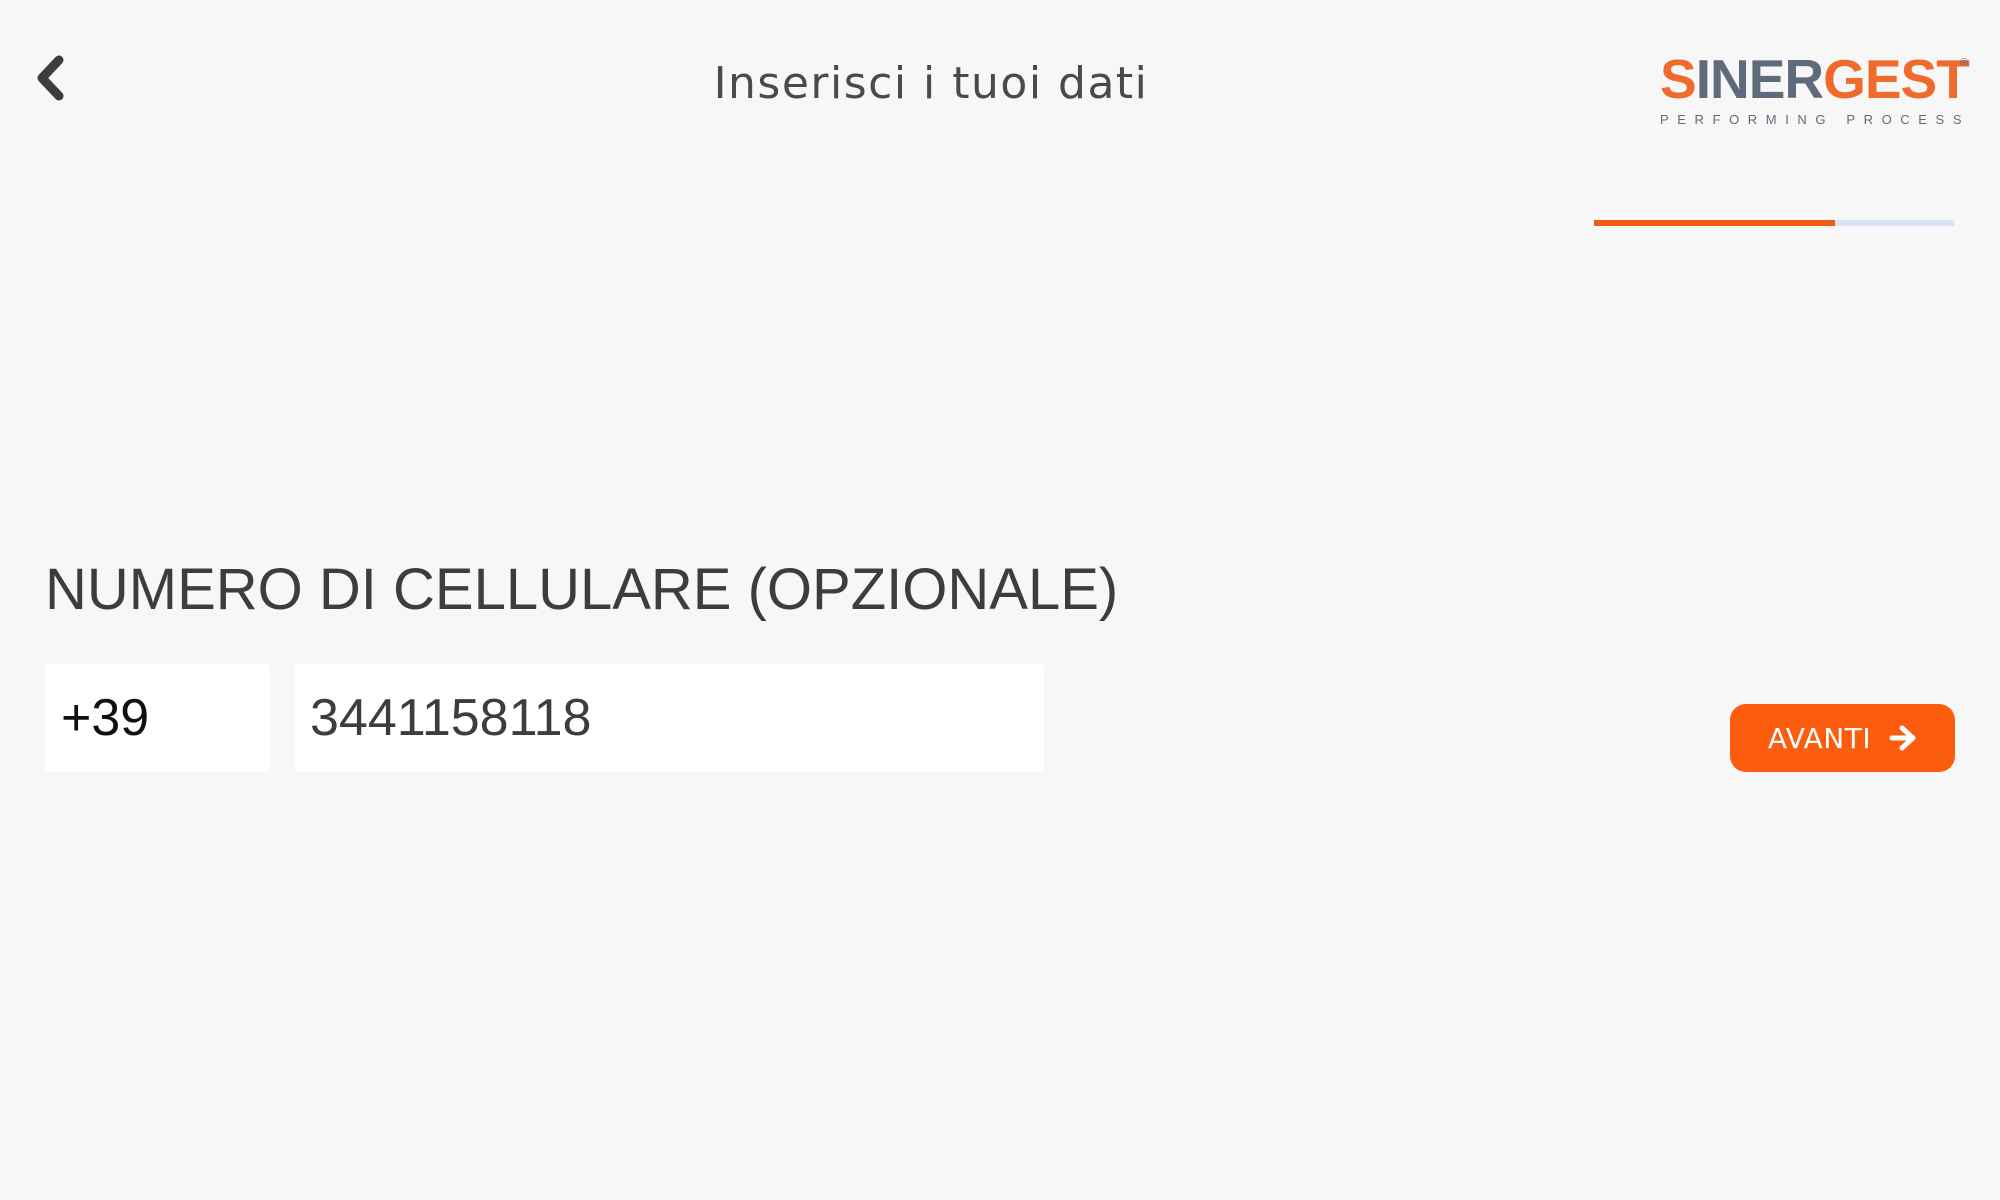 The width and height of the screenshot is (2000, 1200). Describe the element at coordinates (1903, 738) in the screenshot. I see `arrow-right-icon` at that location.